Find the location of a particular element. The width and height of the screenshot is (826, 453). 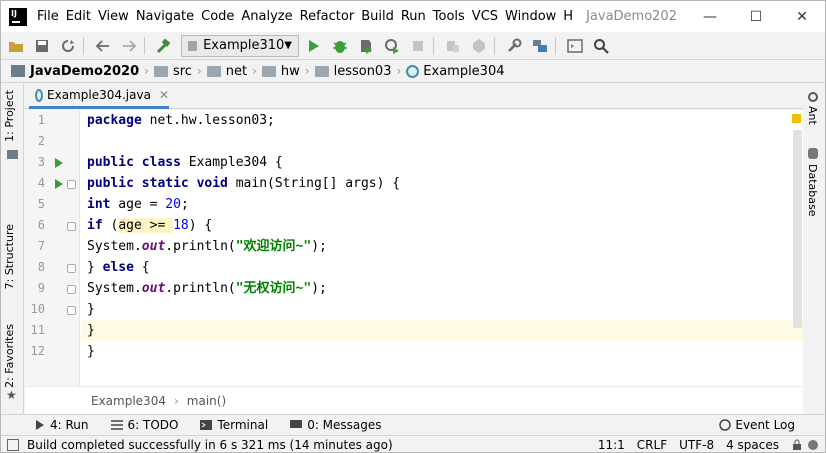

file-encoding: UTF-8 is located at coordinates (696, 445).